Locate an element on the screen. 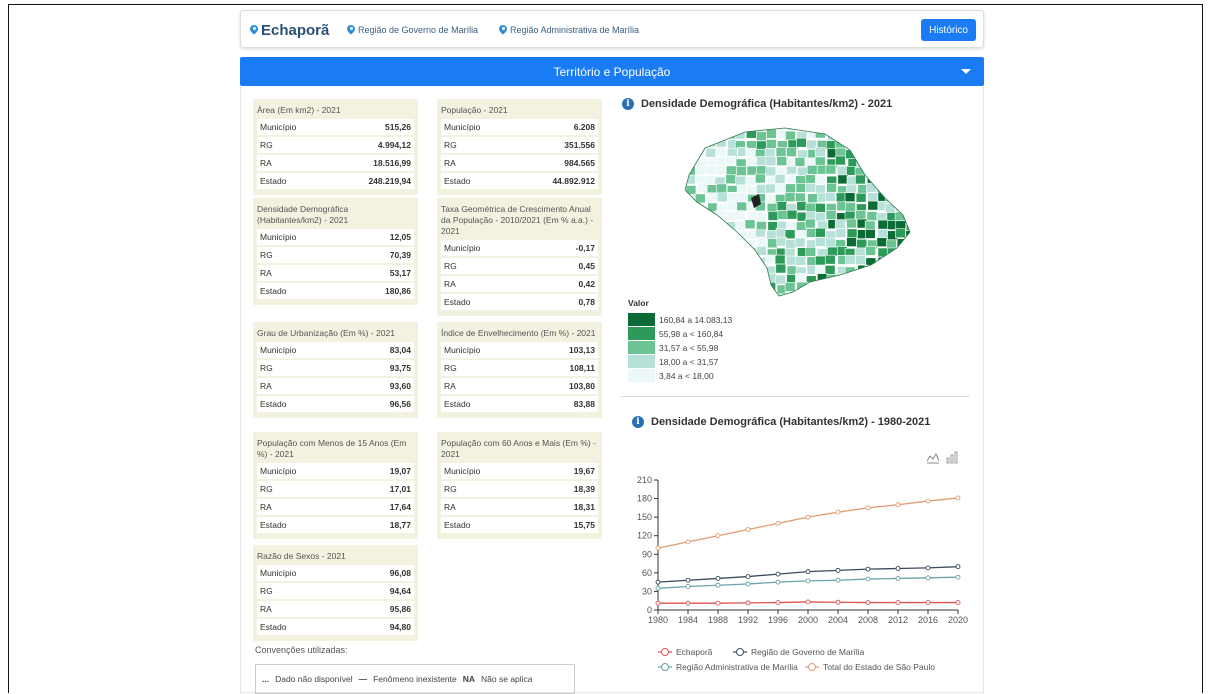  row-value: 103,13 is located at coordinates (582, 350).